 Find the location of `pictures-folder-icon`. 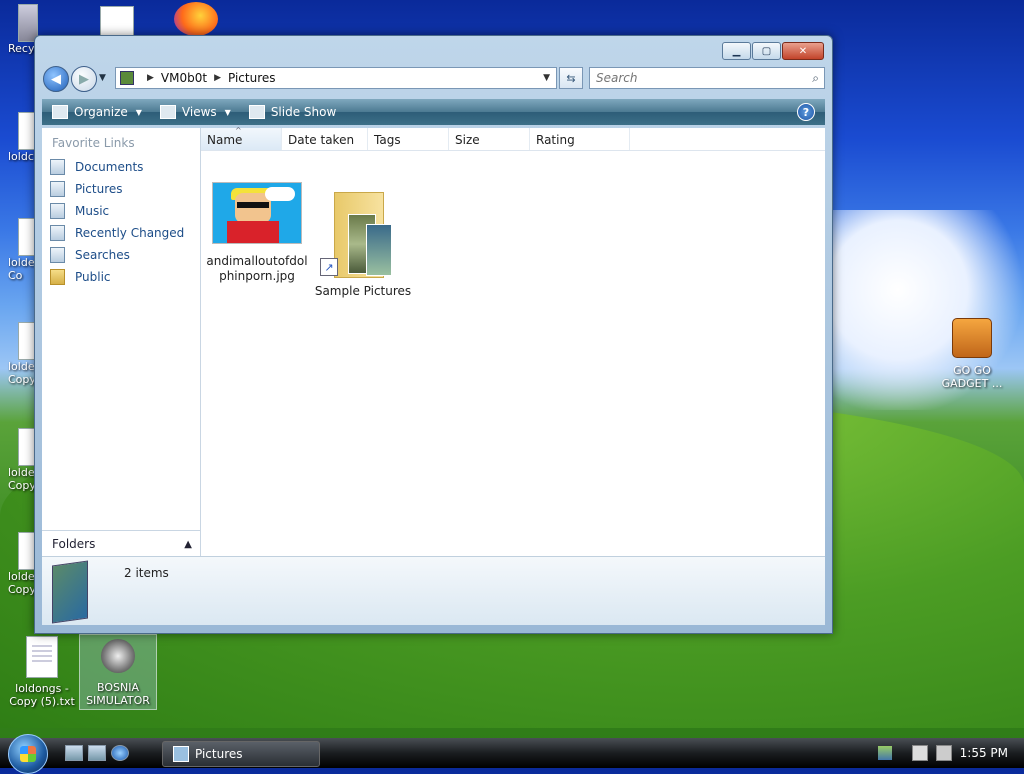

pictures-folder-icon is located at coordinates (70, 592).